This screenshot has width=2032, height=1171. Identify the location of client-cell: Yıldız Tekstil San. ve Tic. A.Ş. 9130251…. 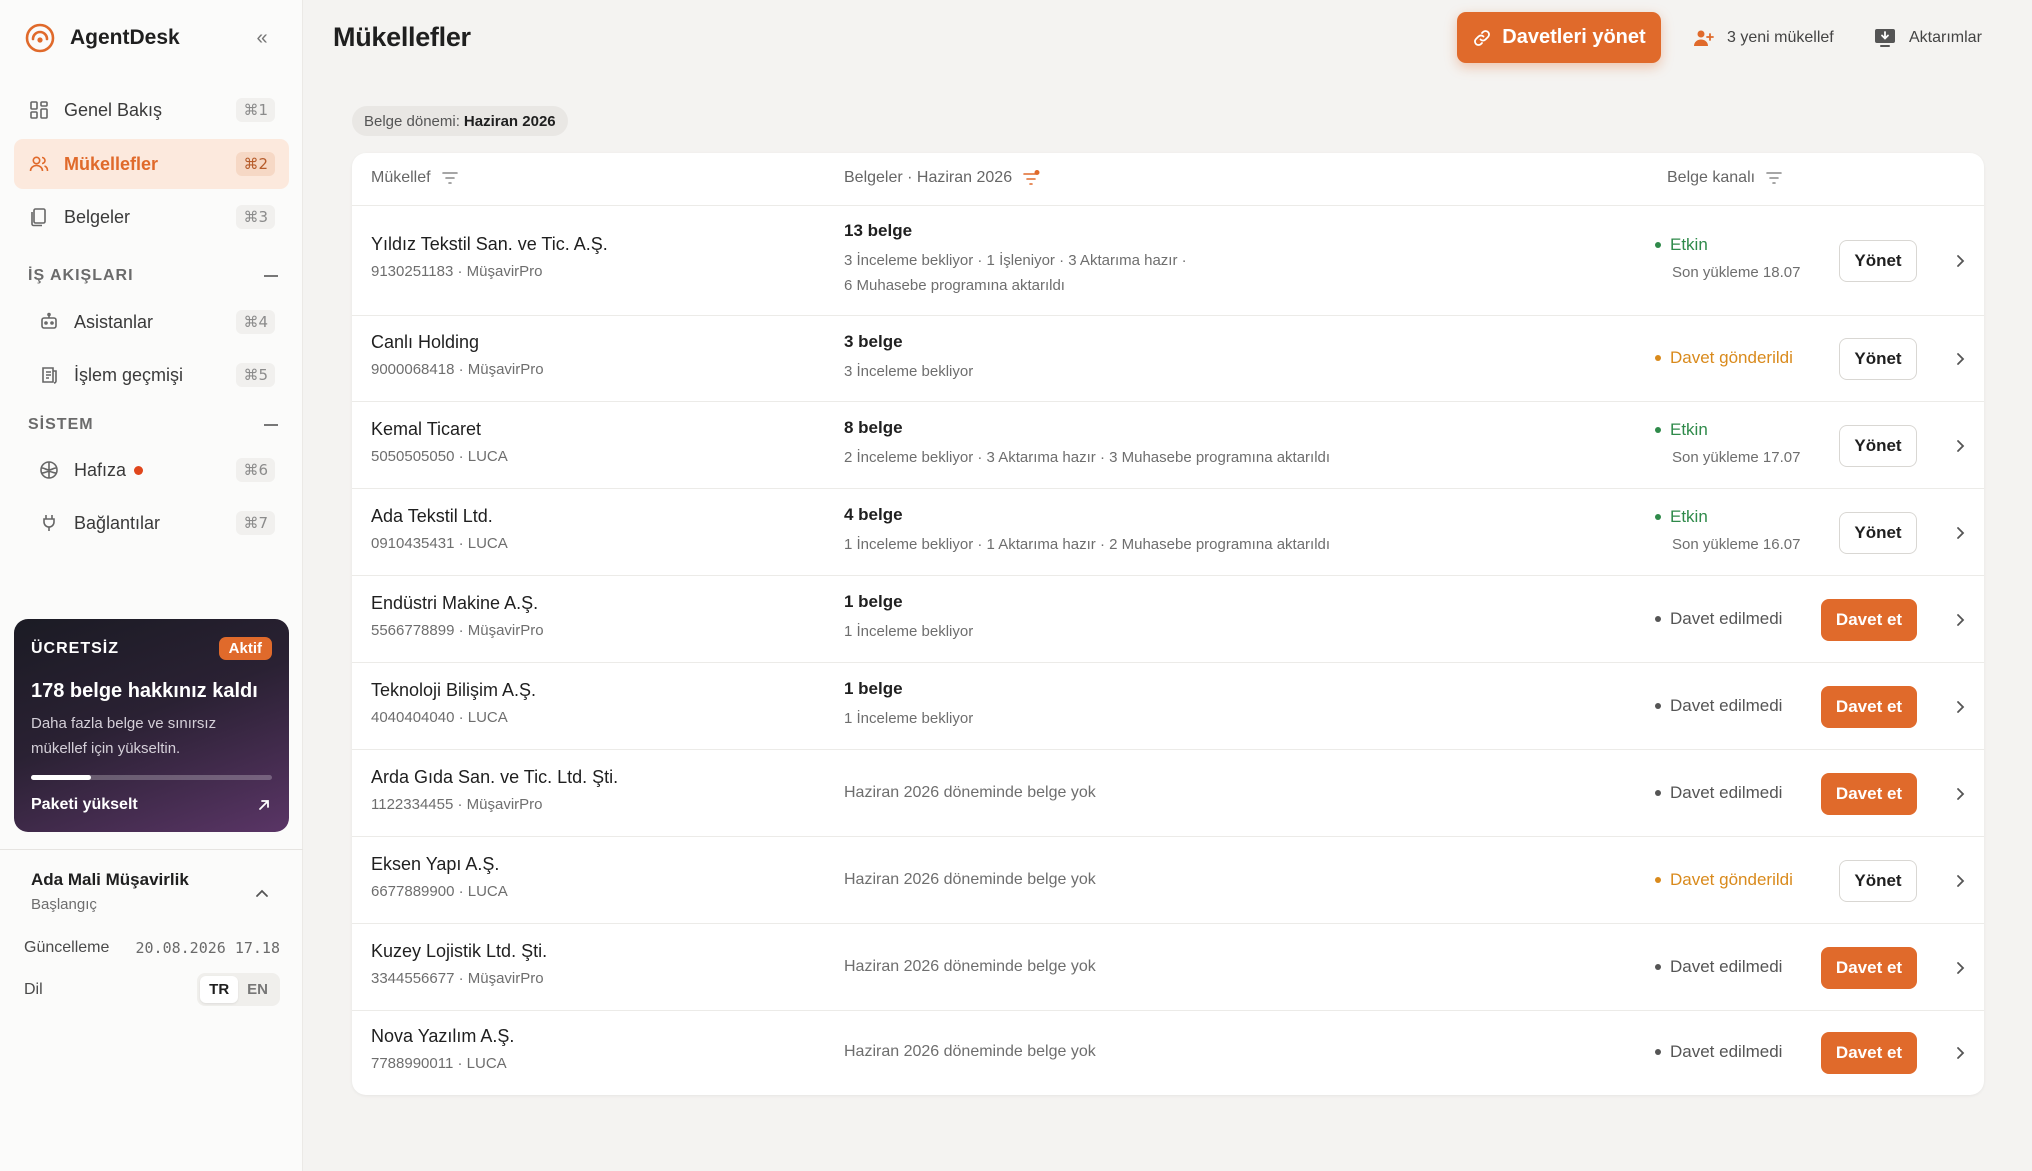
(489, 257).